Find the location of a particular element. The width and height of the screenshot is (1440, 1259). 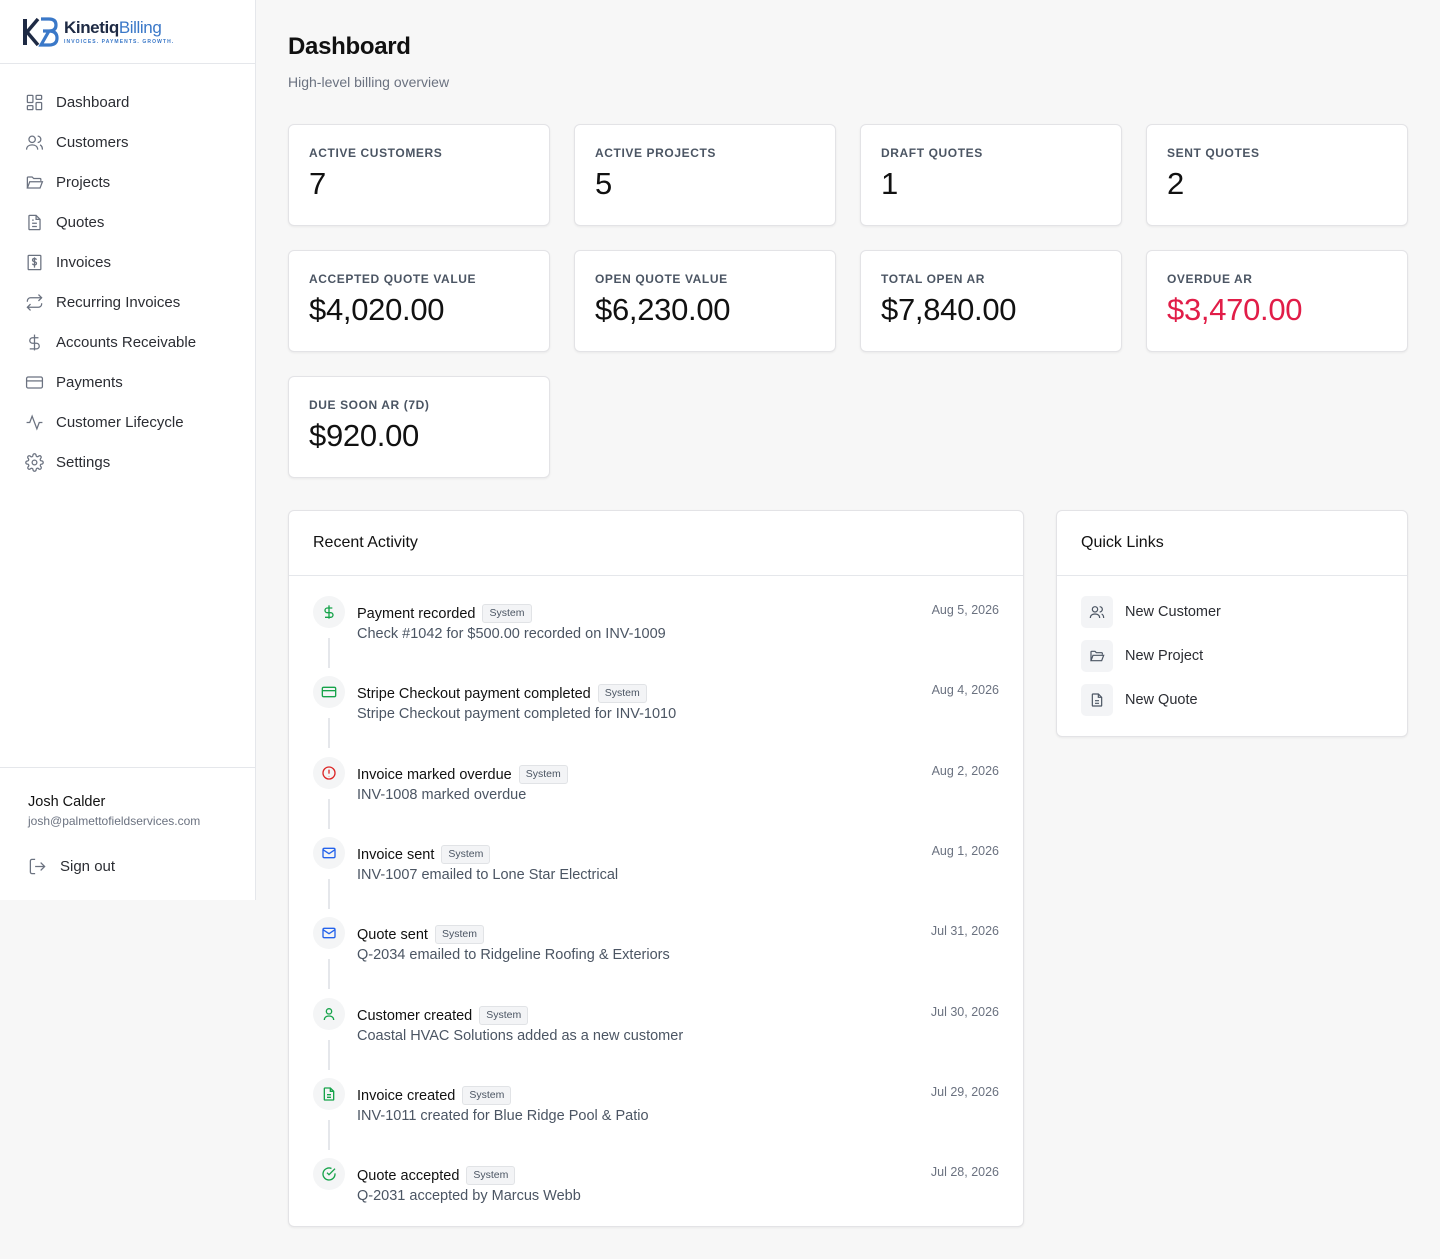

sidebar-item-customers: Customers is located at coordinates (127, 142).